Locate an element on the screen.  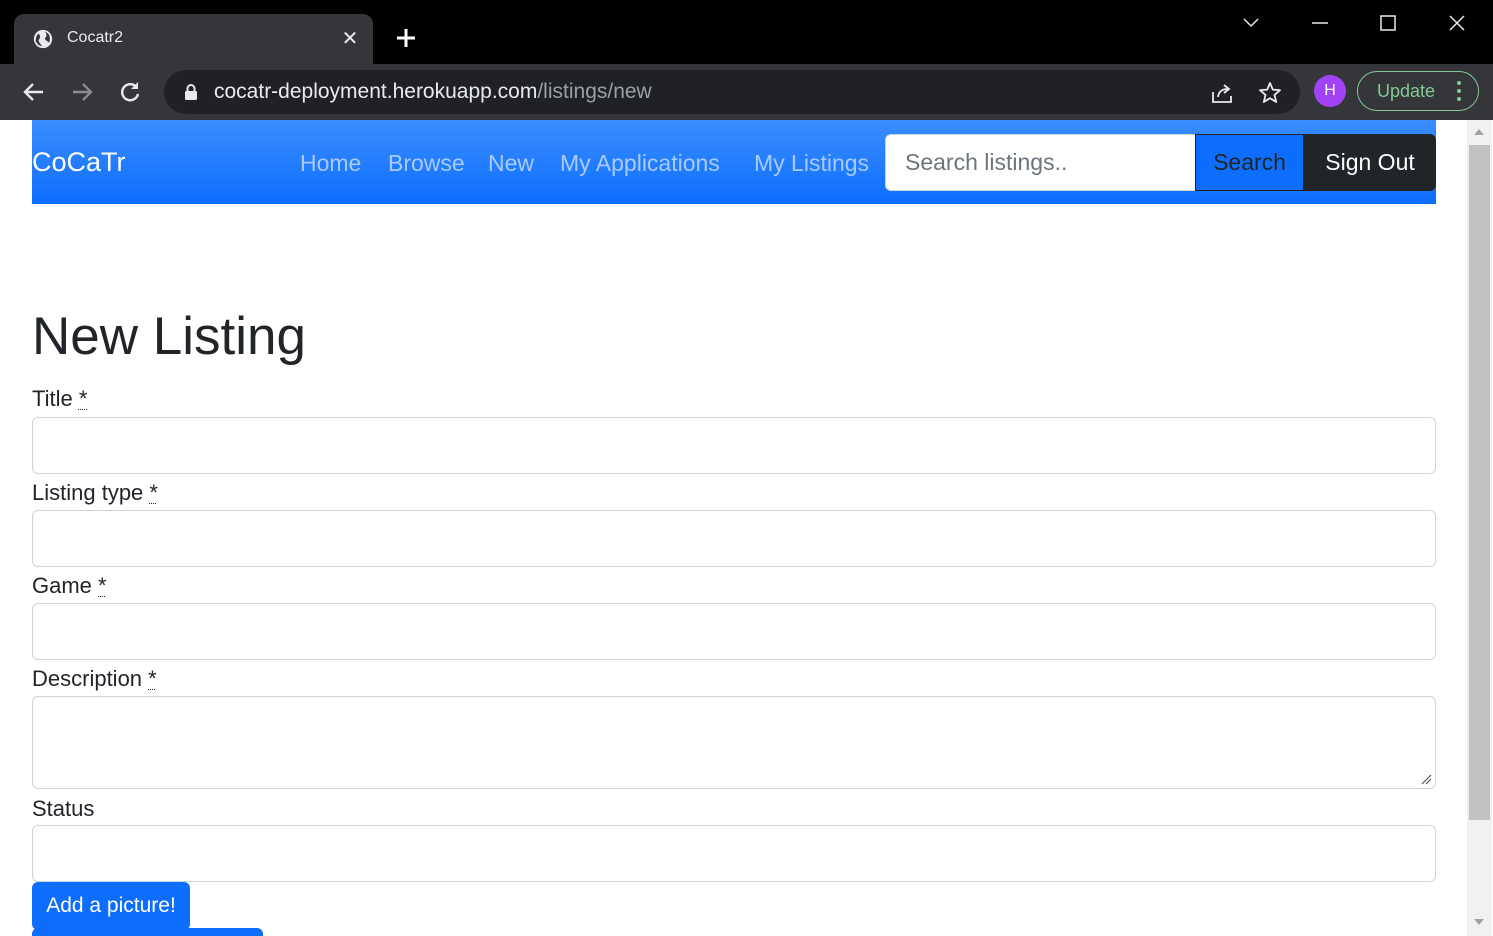
description-label-text: Description is located at coordinates (87, 678).